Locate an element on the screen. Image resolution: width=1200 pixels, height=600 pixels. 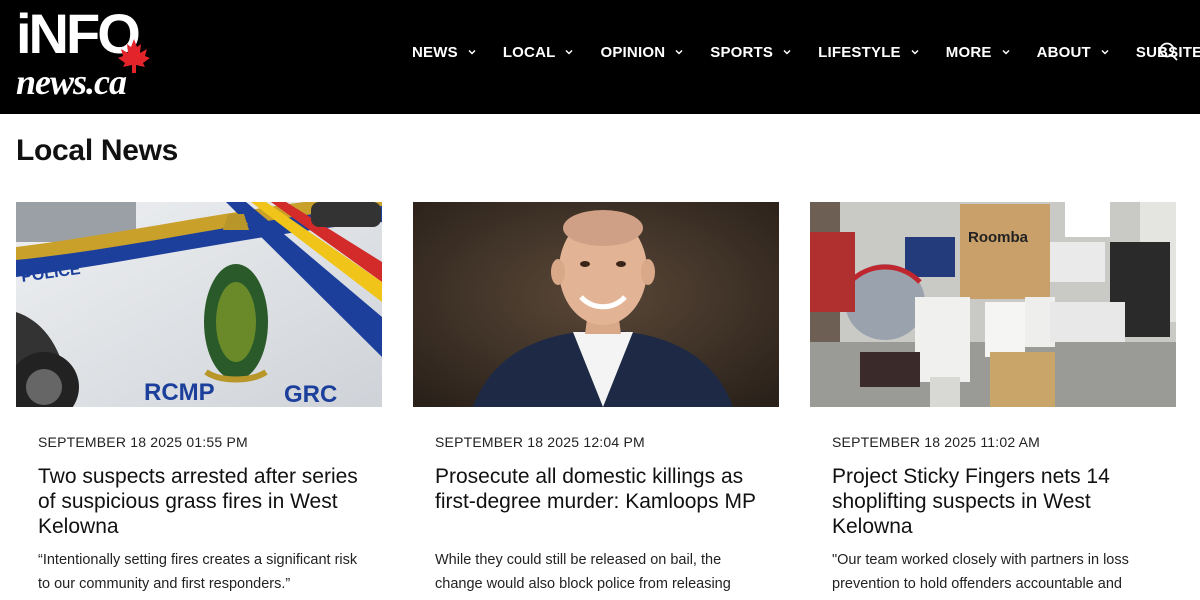
image-text-grc: GRC is located at coordinates (310, 394).